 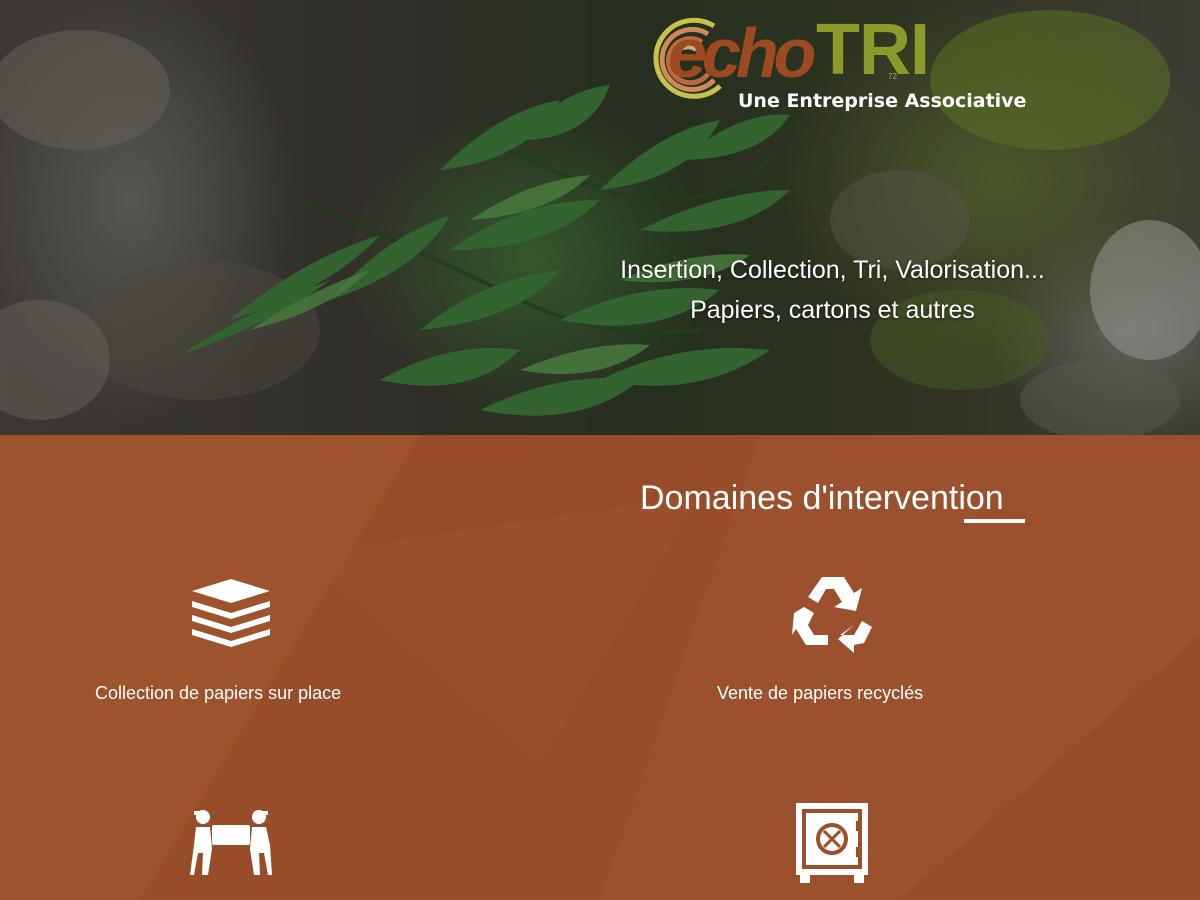 I want to click on title-underline, so click(x=994, y=521).